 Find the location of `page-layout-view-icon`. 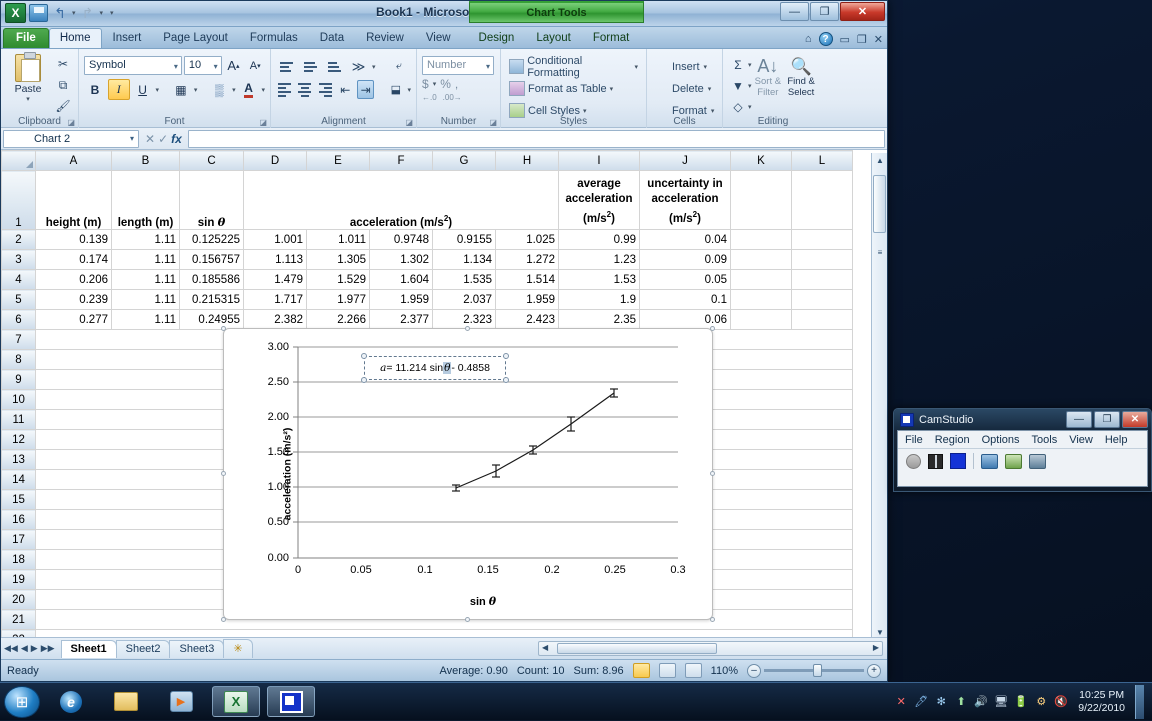

page-layout-view-icon is located at coordinates (667, 670).